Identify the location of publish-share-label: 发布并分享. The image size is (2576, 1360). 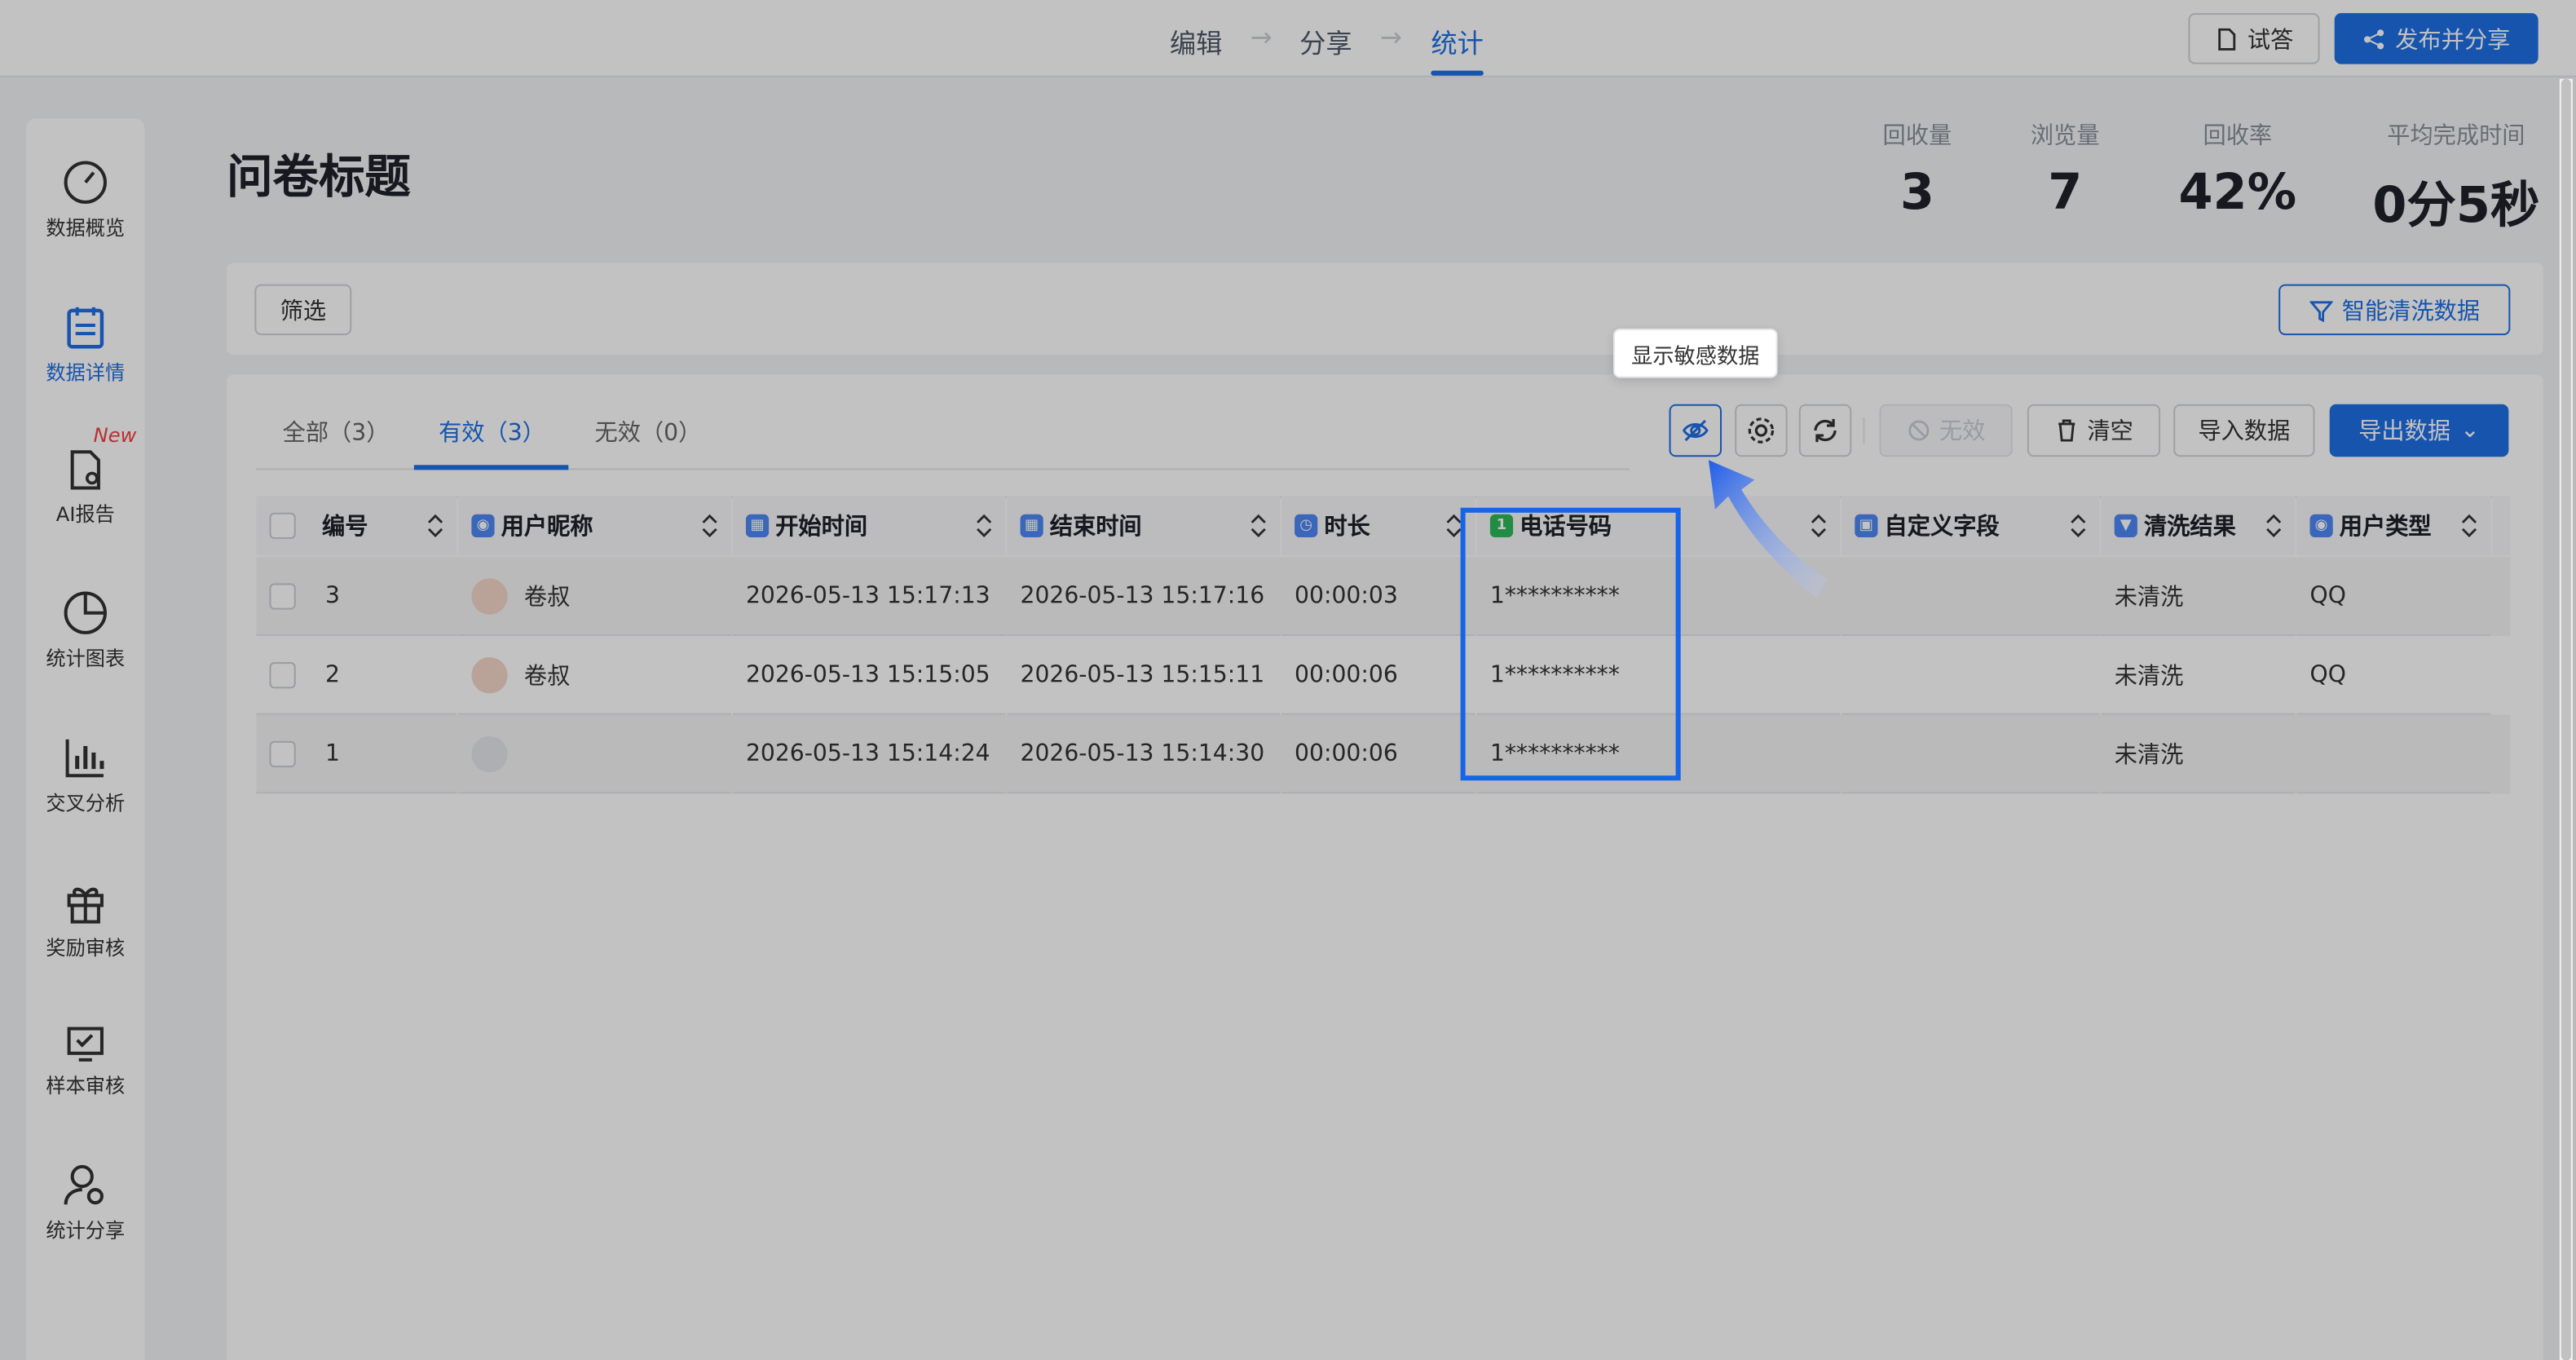
(2453, 40).